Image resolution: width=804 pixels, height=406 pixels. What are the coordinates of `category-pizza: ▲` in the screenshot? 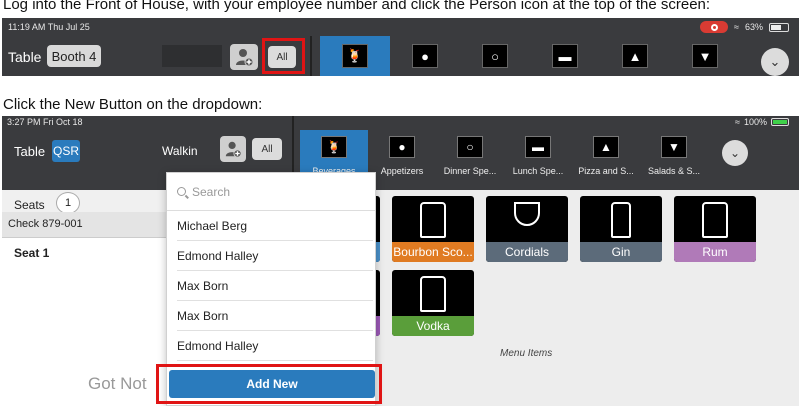 It's located at (635, 56).